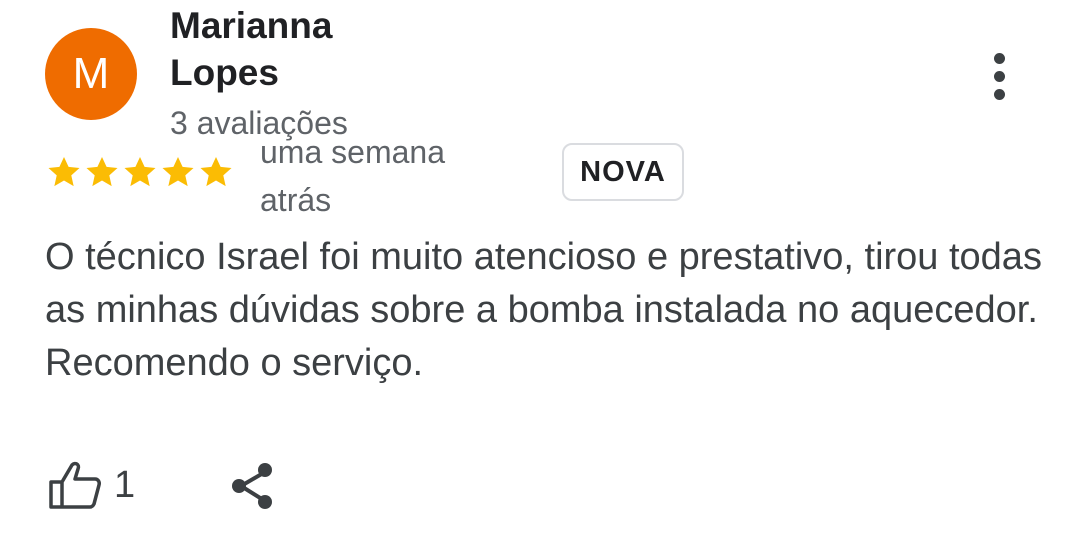 This screenshot has height=541, width=1070. I want to click on share-icon, so click(252, 486).